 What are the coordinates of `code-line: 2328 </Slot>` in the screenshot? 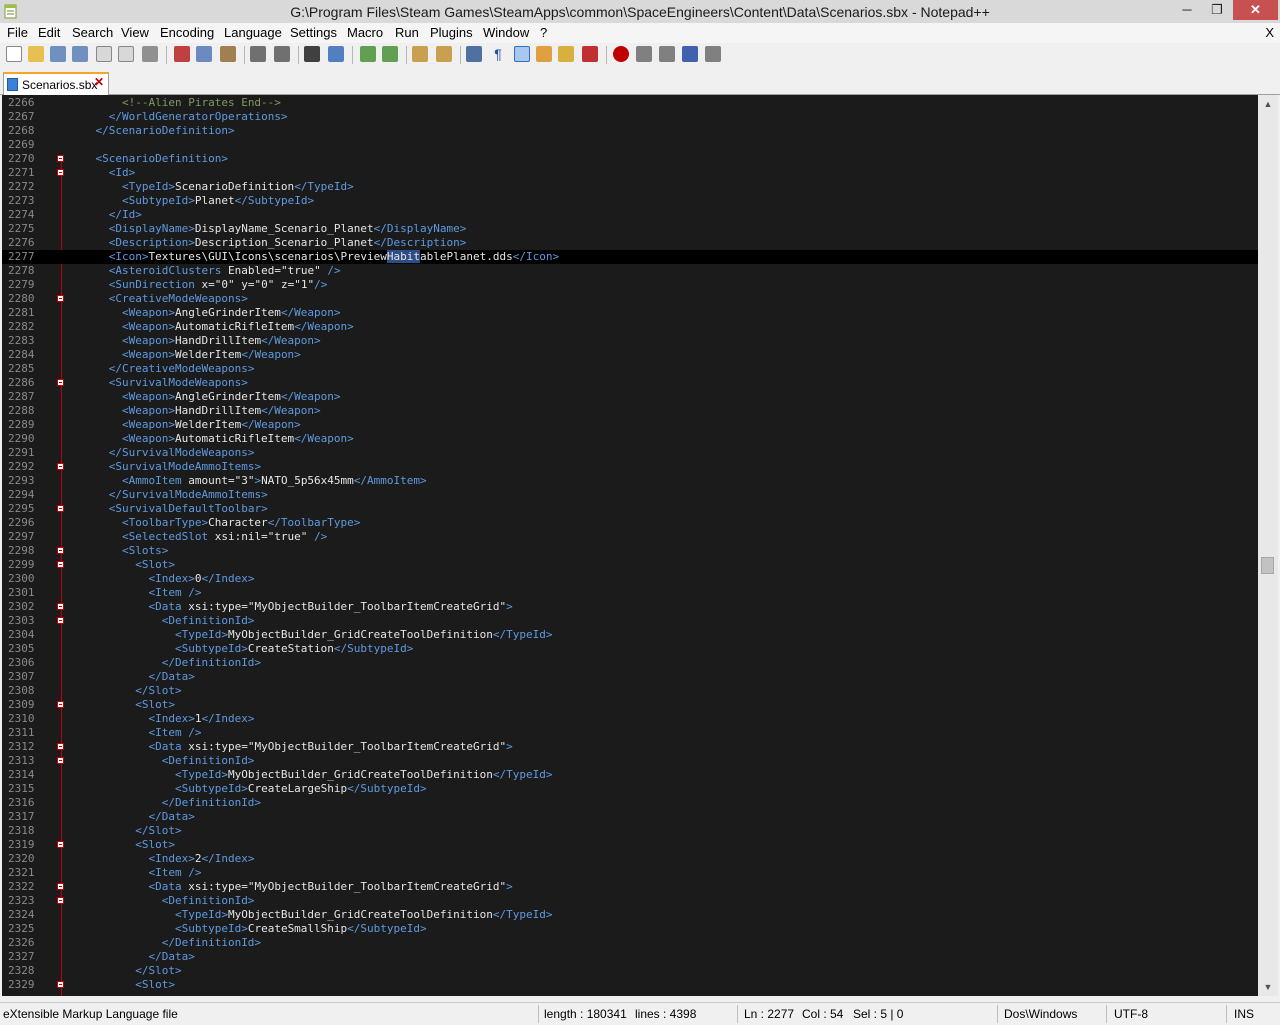 It's located at (630, 971).